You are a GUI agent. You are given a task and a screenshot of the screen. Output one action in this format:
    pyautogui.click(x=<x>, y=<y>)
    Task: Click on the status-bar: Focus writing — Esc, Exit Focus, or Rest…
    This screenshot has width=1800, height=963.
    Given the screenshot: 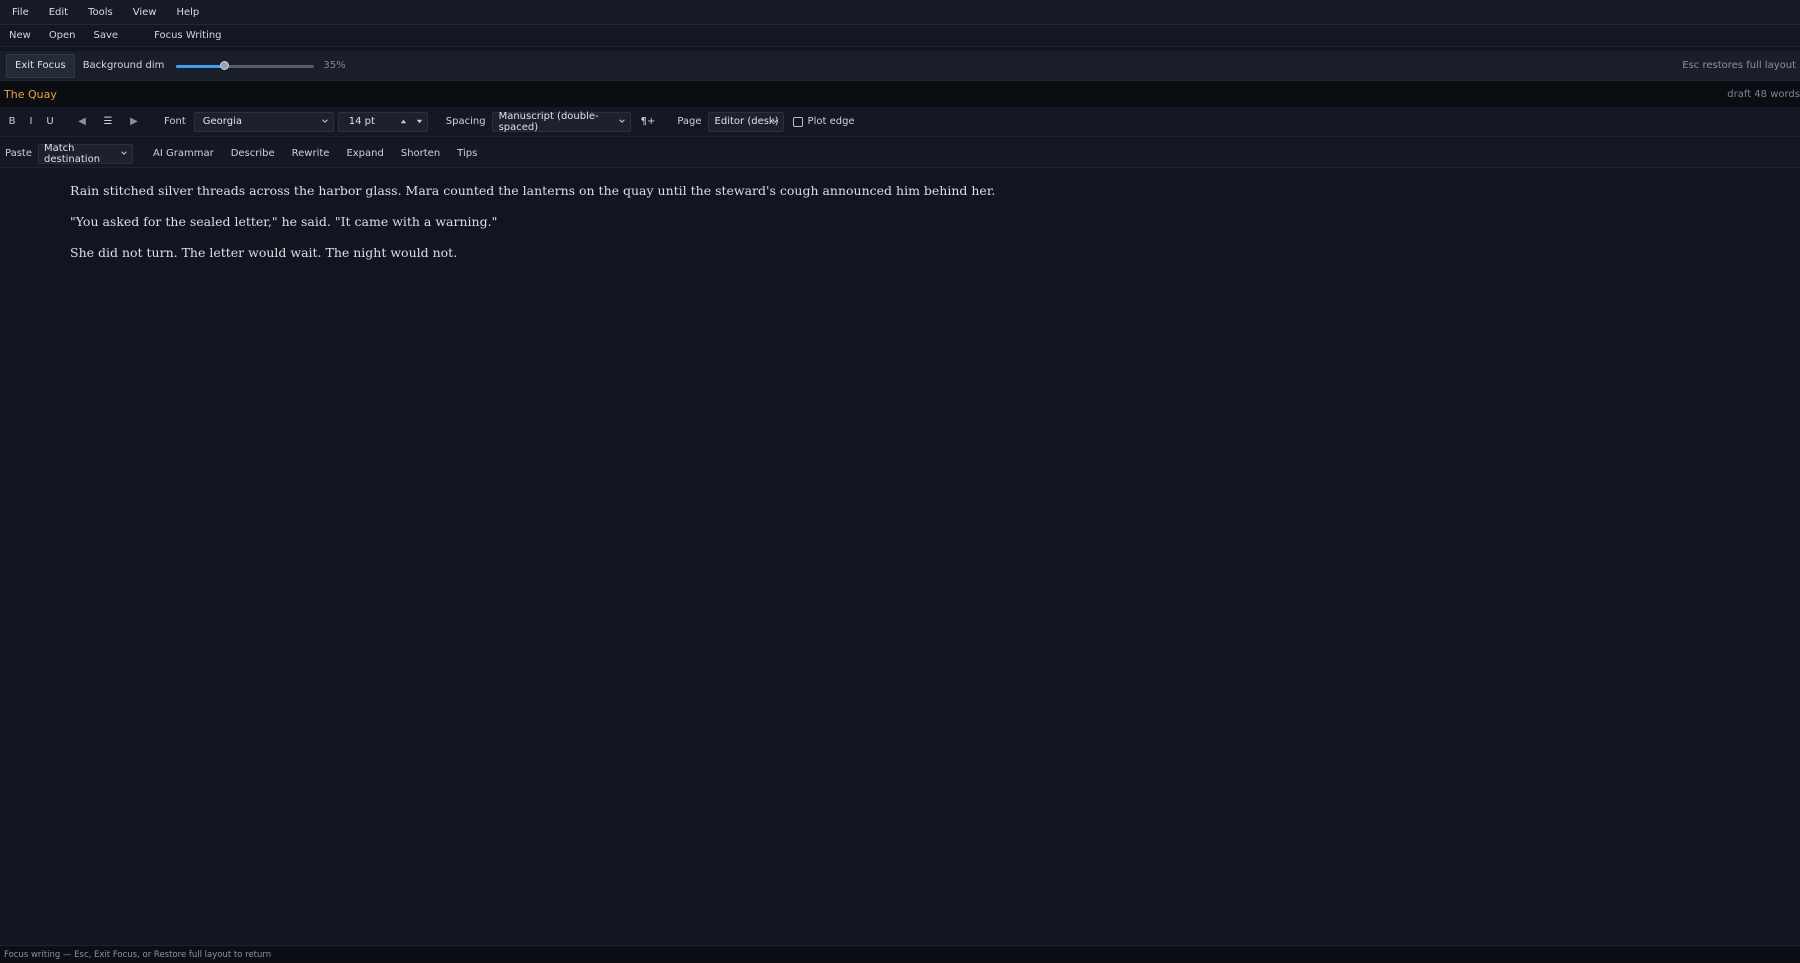 What is the action you would take?
    pyautogui.click(x=900, y=954)
    